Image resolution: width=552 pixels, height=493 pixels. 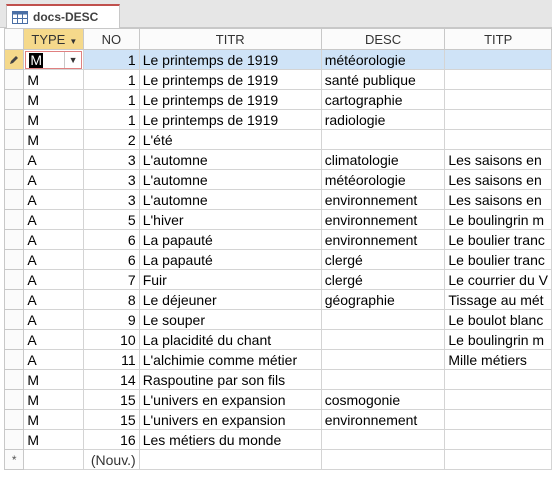 What do you see at coordinates (230, 379) in the screenshot?
I see `titr-cell: Raspoutine par son fils` at bounding box center [230, 379].